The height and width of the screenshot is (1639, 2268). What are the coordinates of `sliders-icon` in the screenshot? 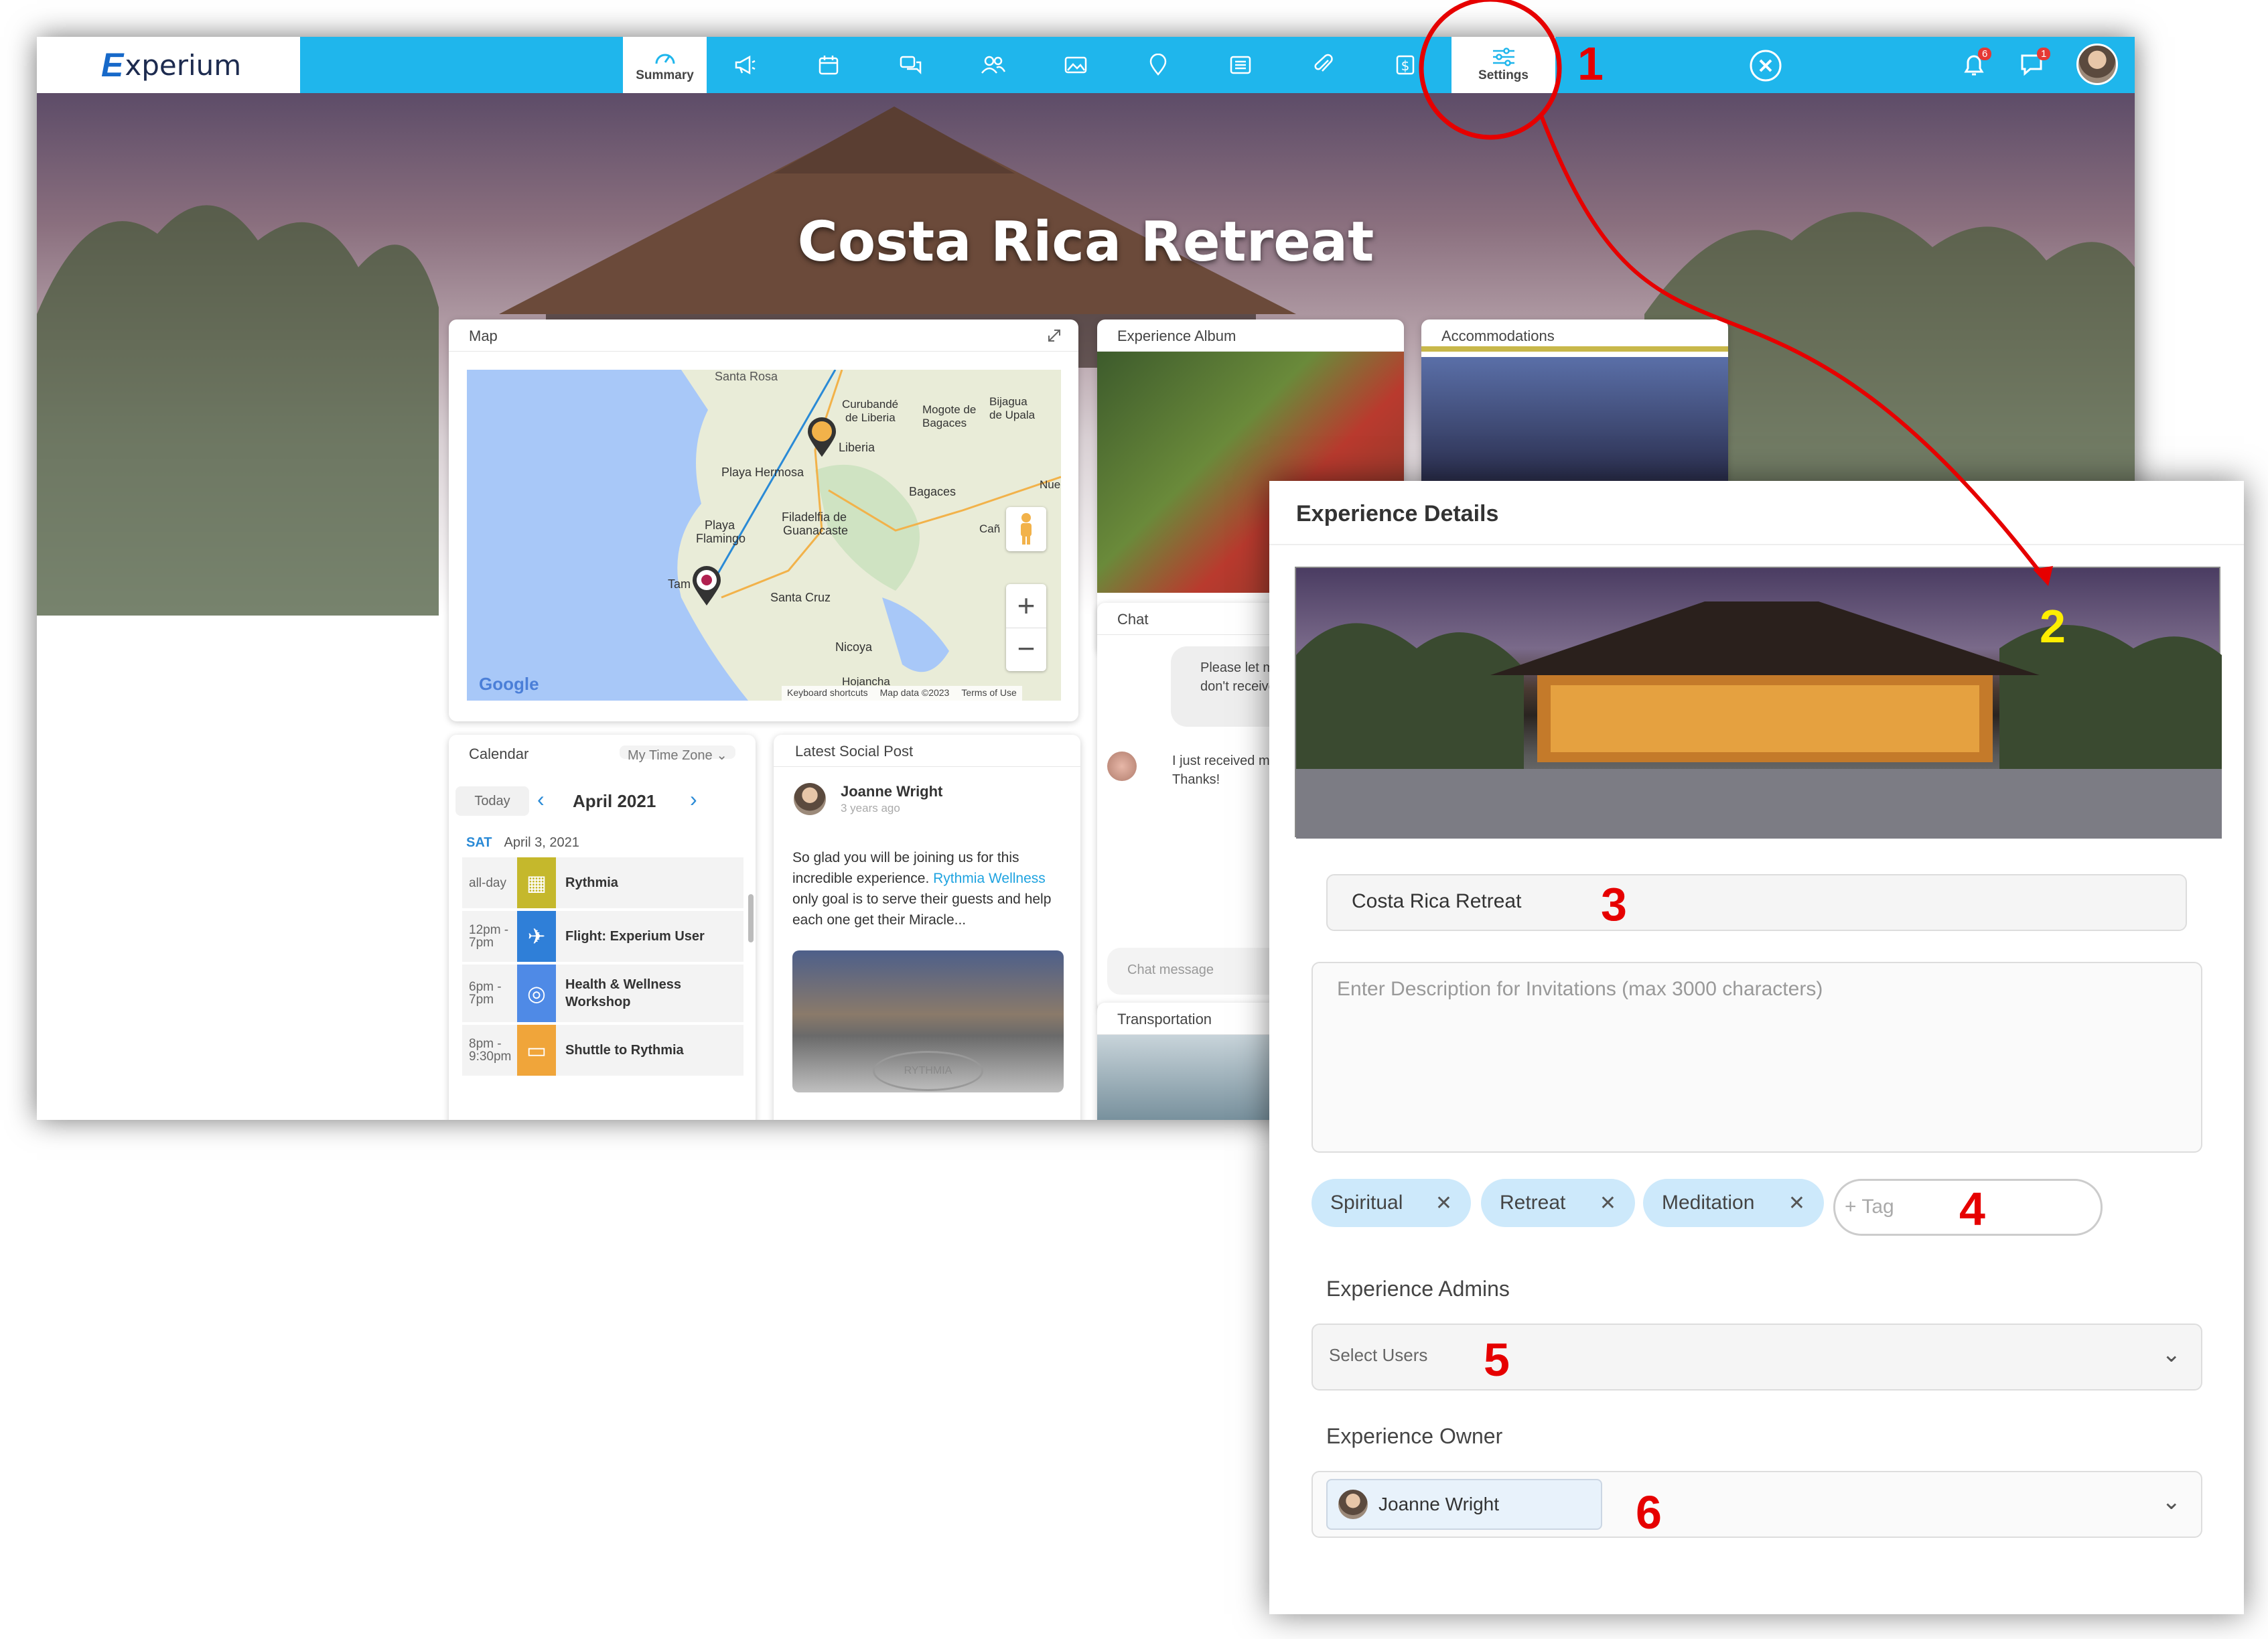 It's located at (1503, 56).